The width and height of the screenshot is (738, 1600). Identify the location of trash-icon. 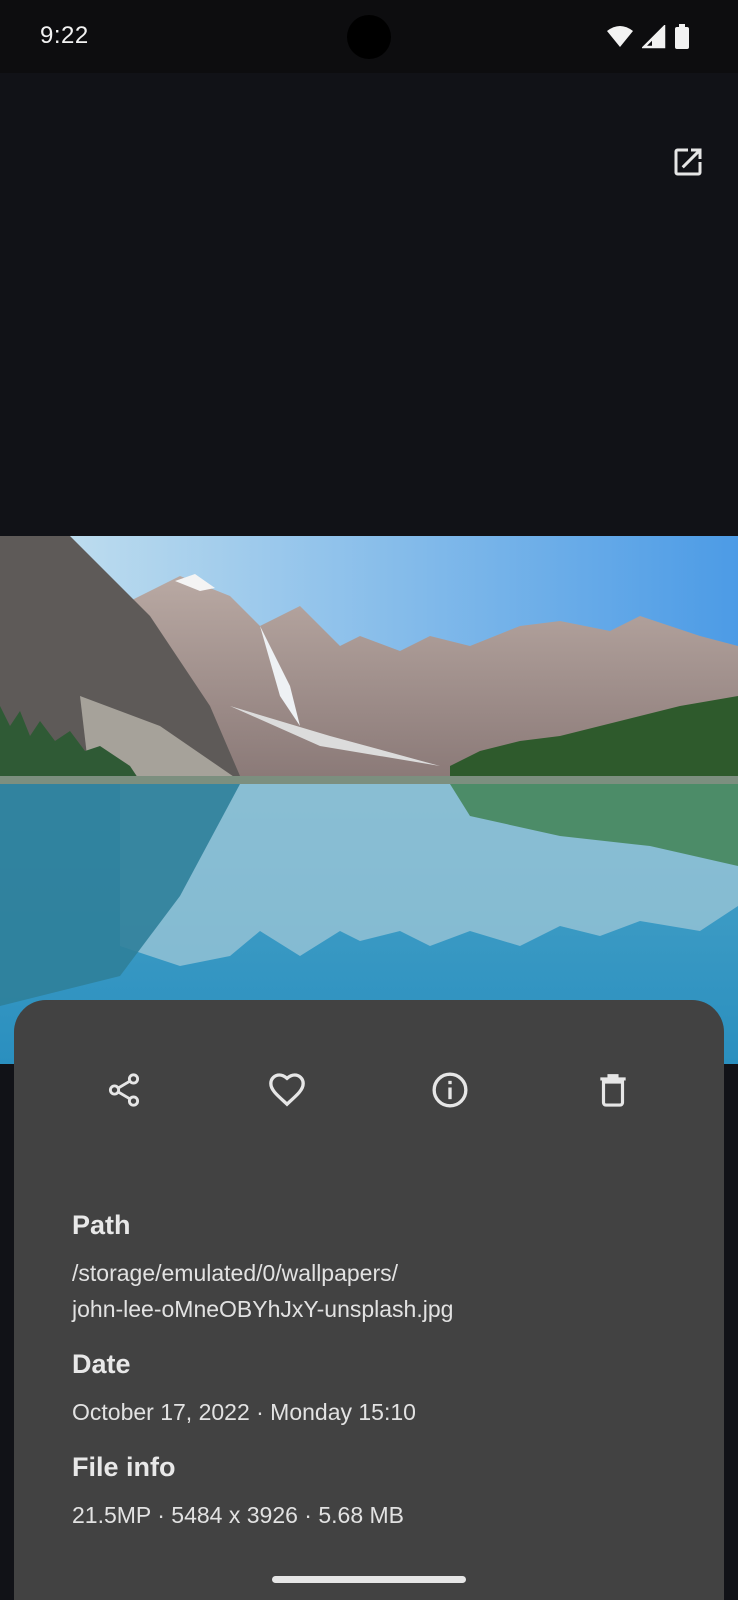
(613, 1090).